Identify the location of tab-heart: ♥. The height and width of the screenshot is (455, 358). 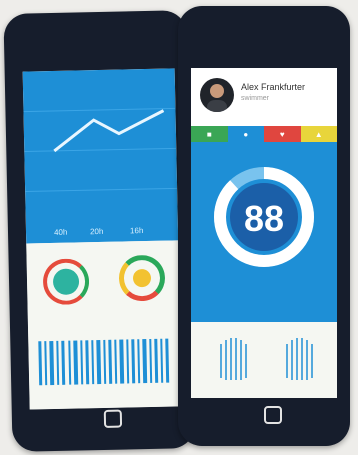
(282, 134).